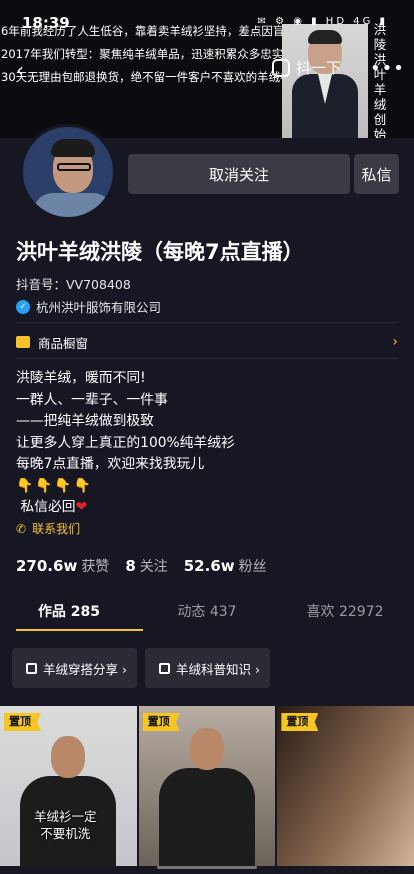  What do you see at coordinates (207, 867) in the screenshot?
I see `home-indicator` at bounding box center [207, 867].